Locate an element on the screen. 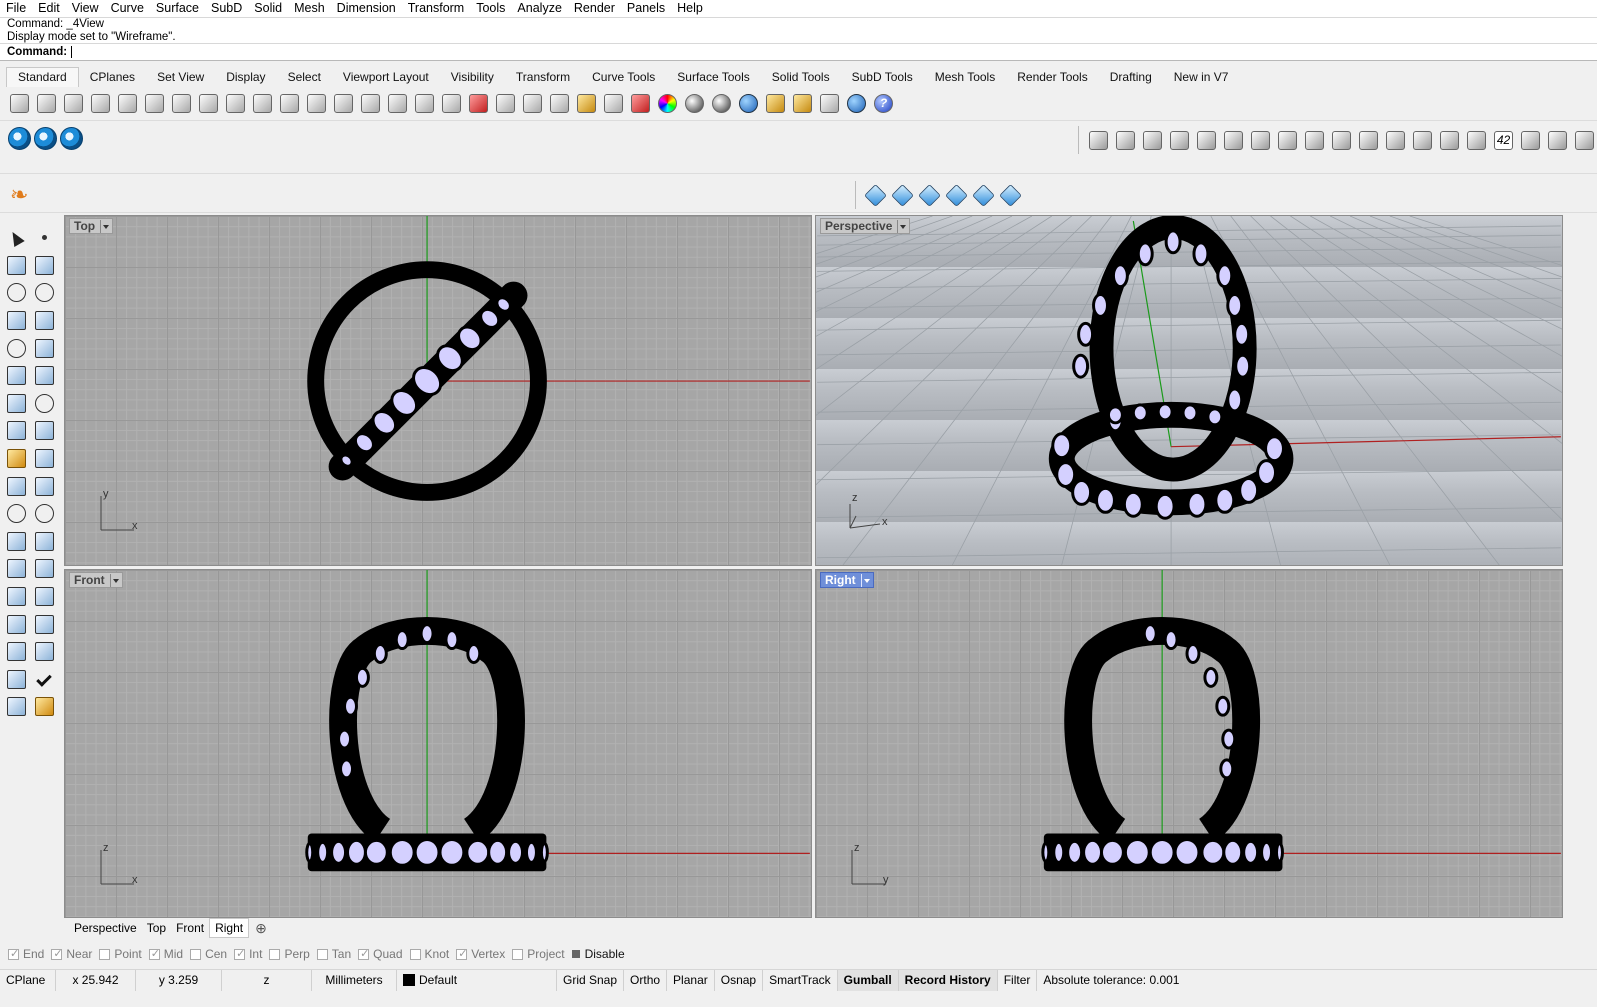  gem-button is located at coordinates (1152, 140).